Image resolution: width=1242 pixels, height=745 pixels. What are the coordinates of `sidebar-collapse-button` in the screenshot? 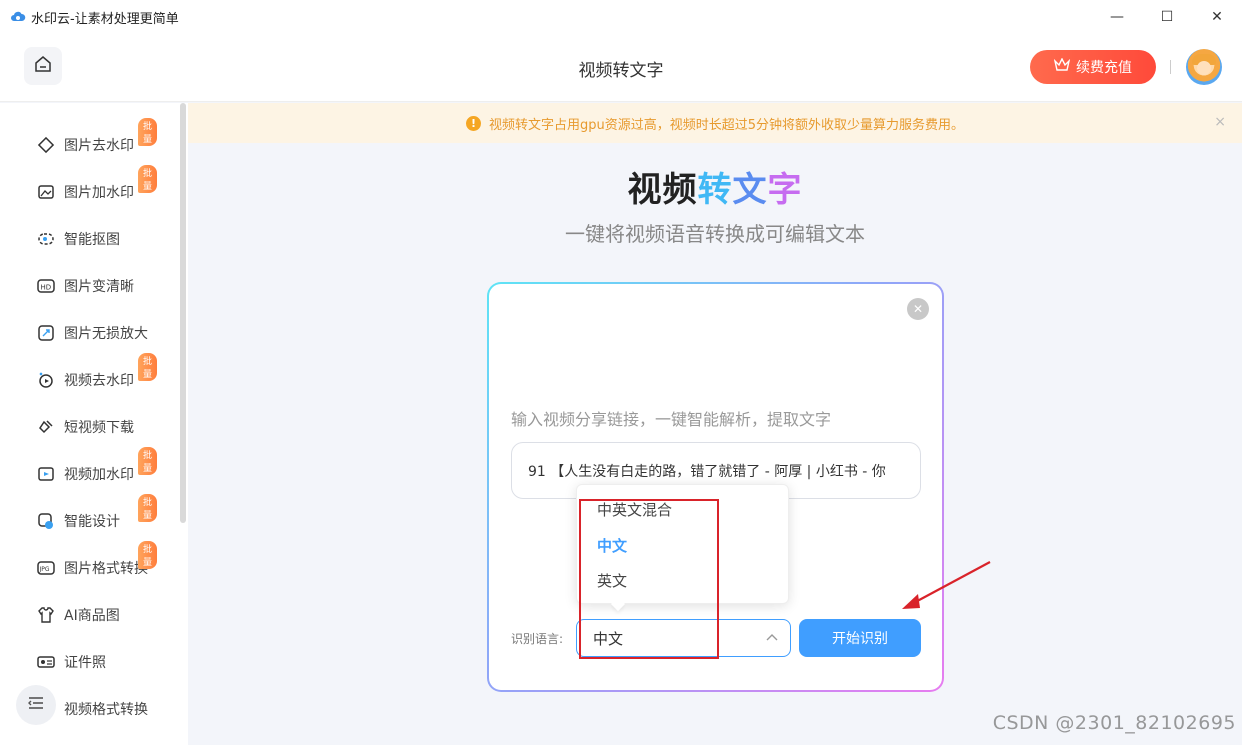 It's located at (36, 705).